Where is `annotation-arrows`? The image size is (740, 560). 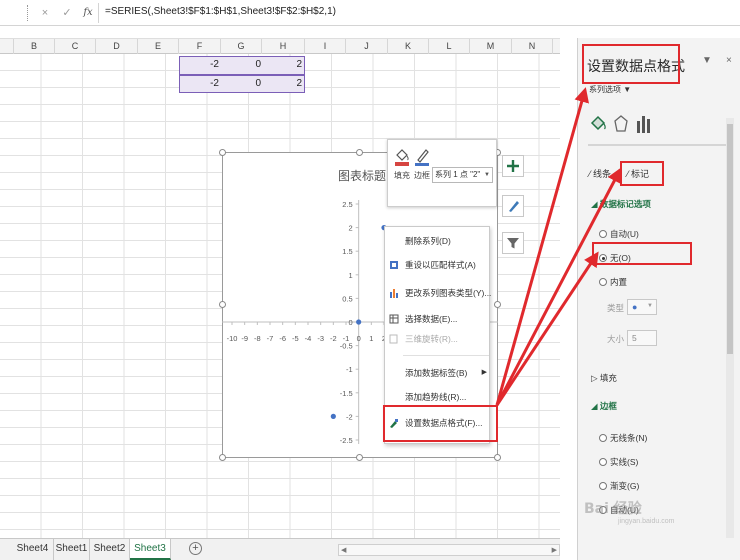 annotation-arrows is located at coordinates (558, 246).